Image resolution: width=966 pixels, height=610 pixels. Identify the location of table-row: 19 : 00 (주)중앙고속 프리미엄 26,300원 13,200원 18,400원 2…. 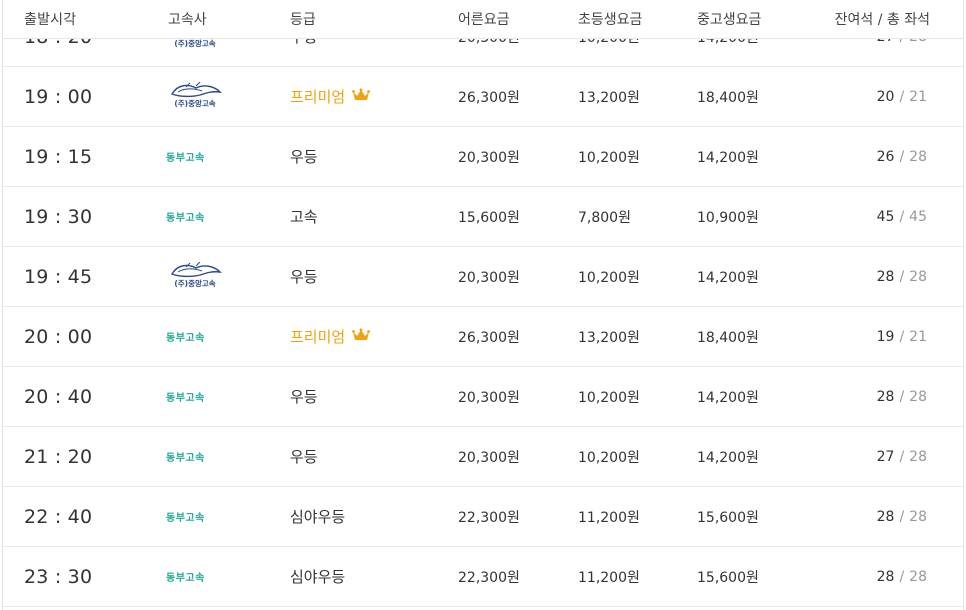
(483, 97).